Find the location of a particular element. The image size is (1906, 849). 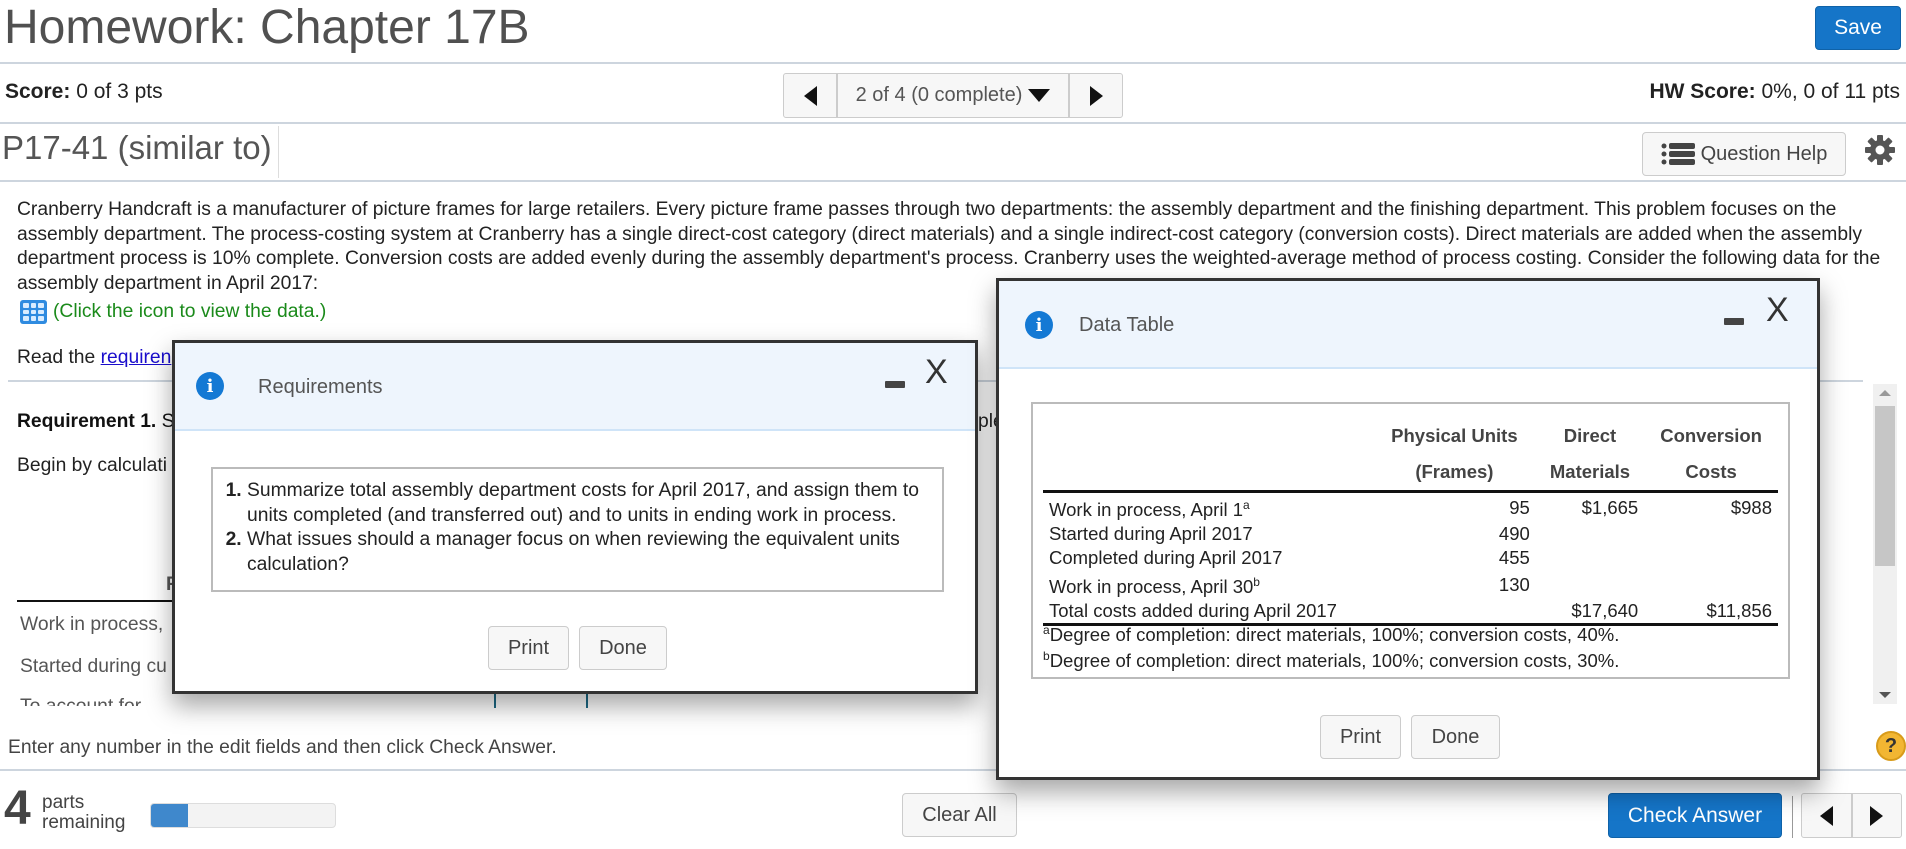

instruction-text: Begin by calculati is located at coordinates (92, 465).